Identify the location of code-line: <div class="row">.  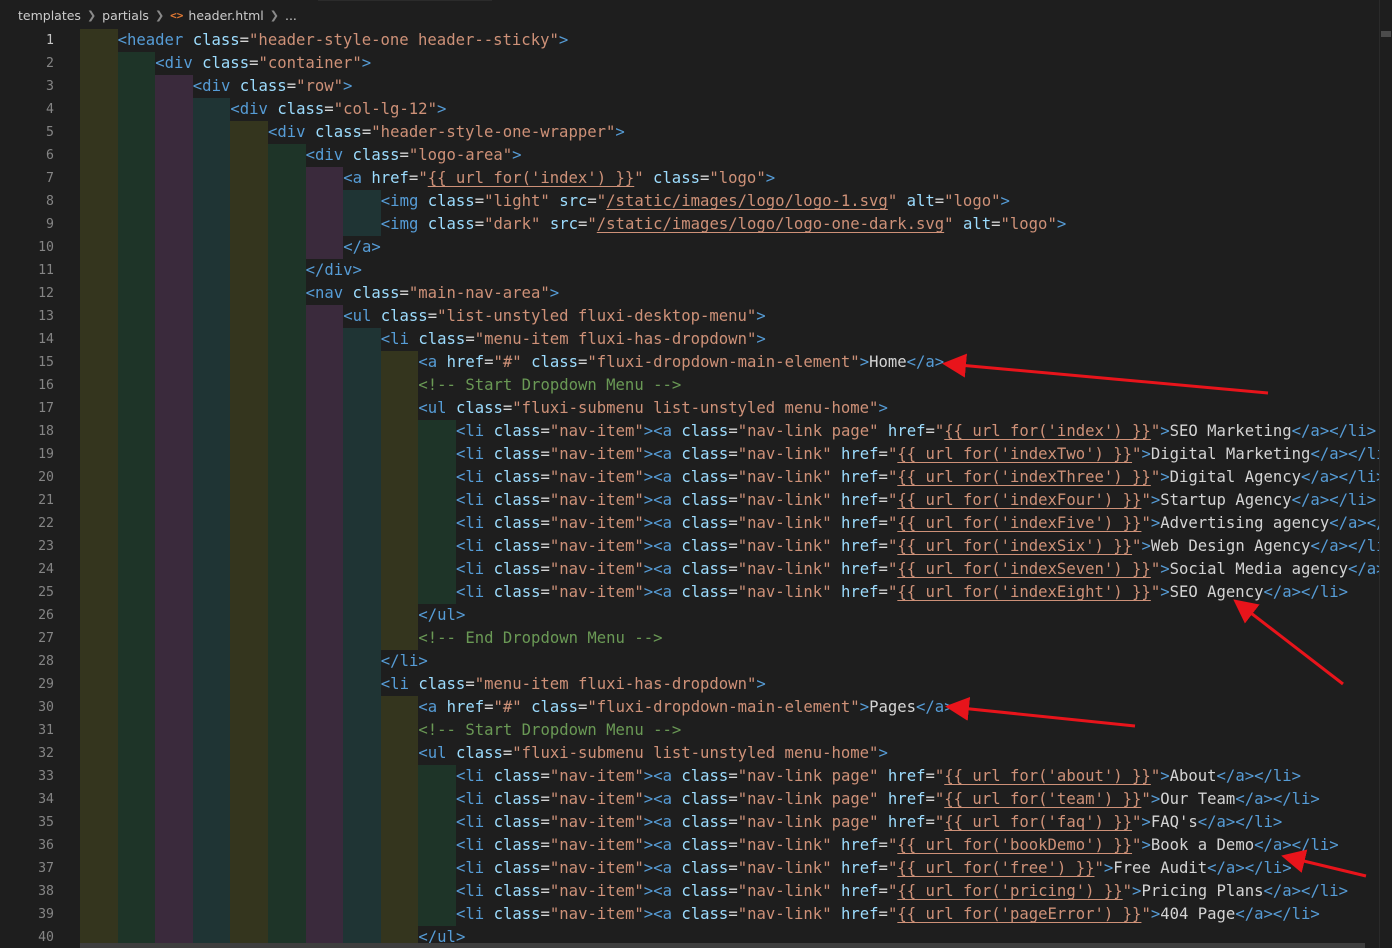
(273, 86).